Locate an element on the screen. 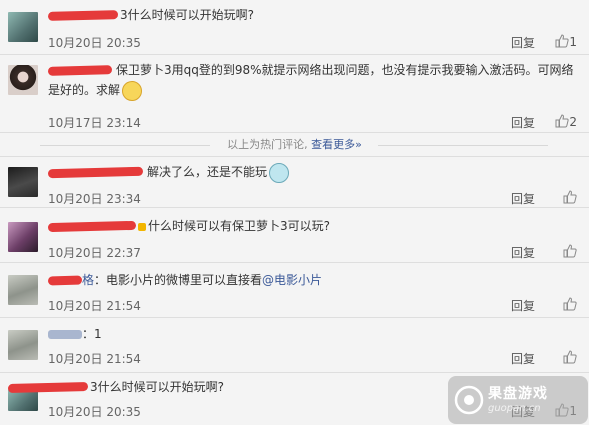 The width and height of the screenshot is (589, 425). comment-text: 电影小片的微博里可以直接看 is located at coordinates (184, 280).